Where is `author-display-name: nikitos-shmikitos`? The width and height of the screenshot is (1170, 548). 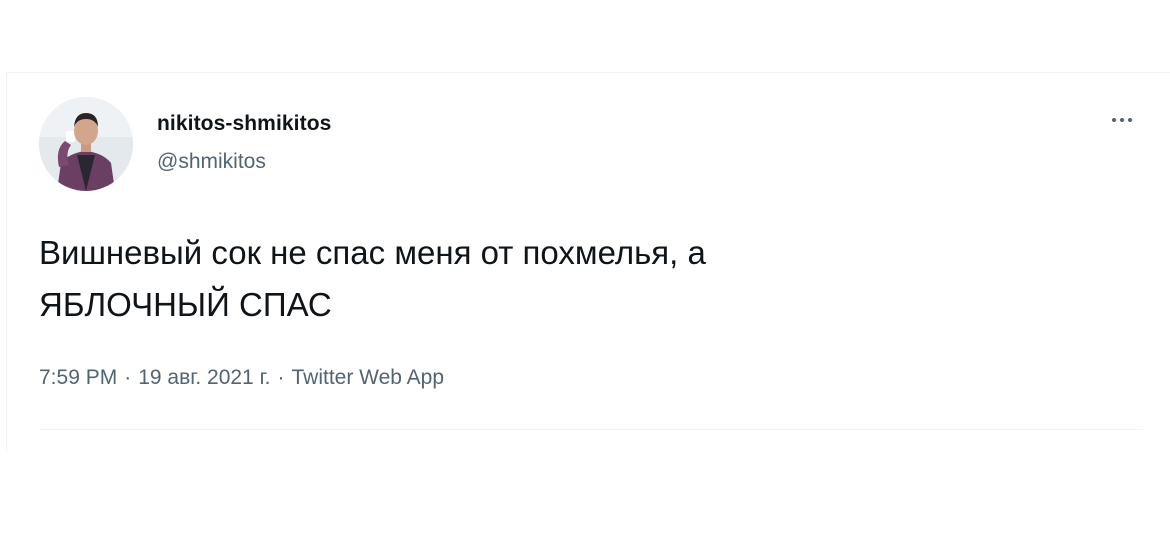 author-display-name: nikitos-shmikitos is located at coordinates (244, 124).